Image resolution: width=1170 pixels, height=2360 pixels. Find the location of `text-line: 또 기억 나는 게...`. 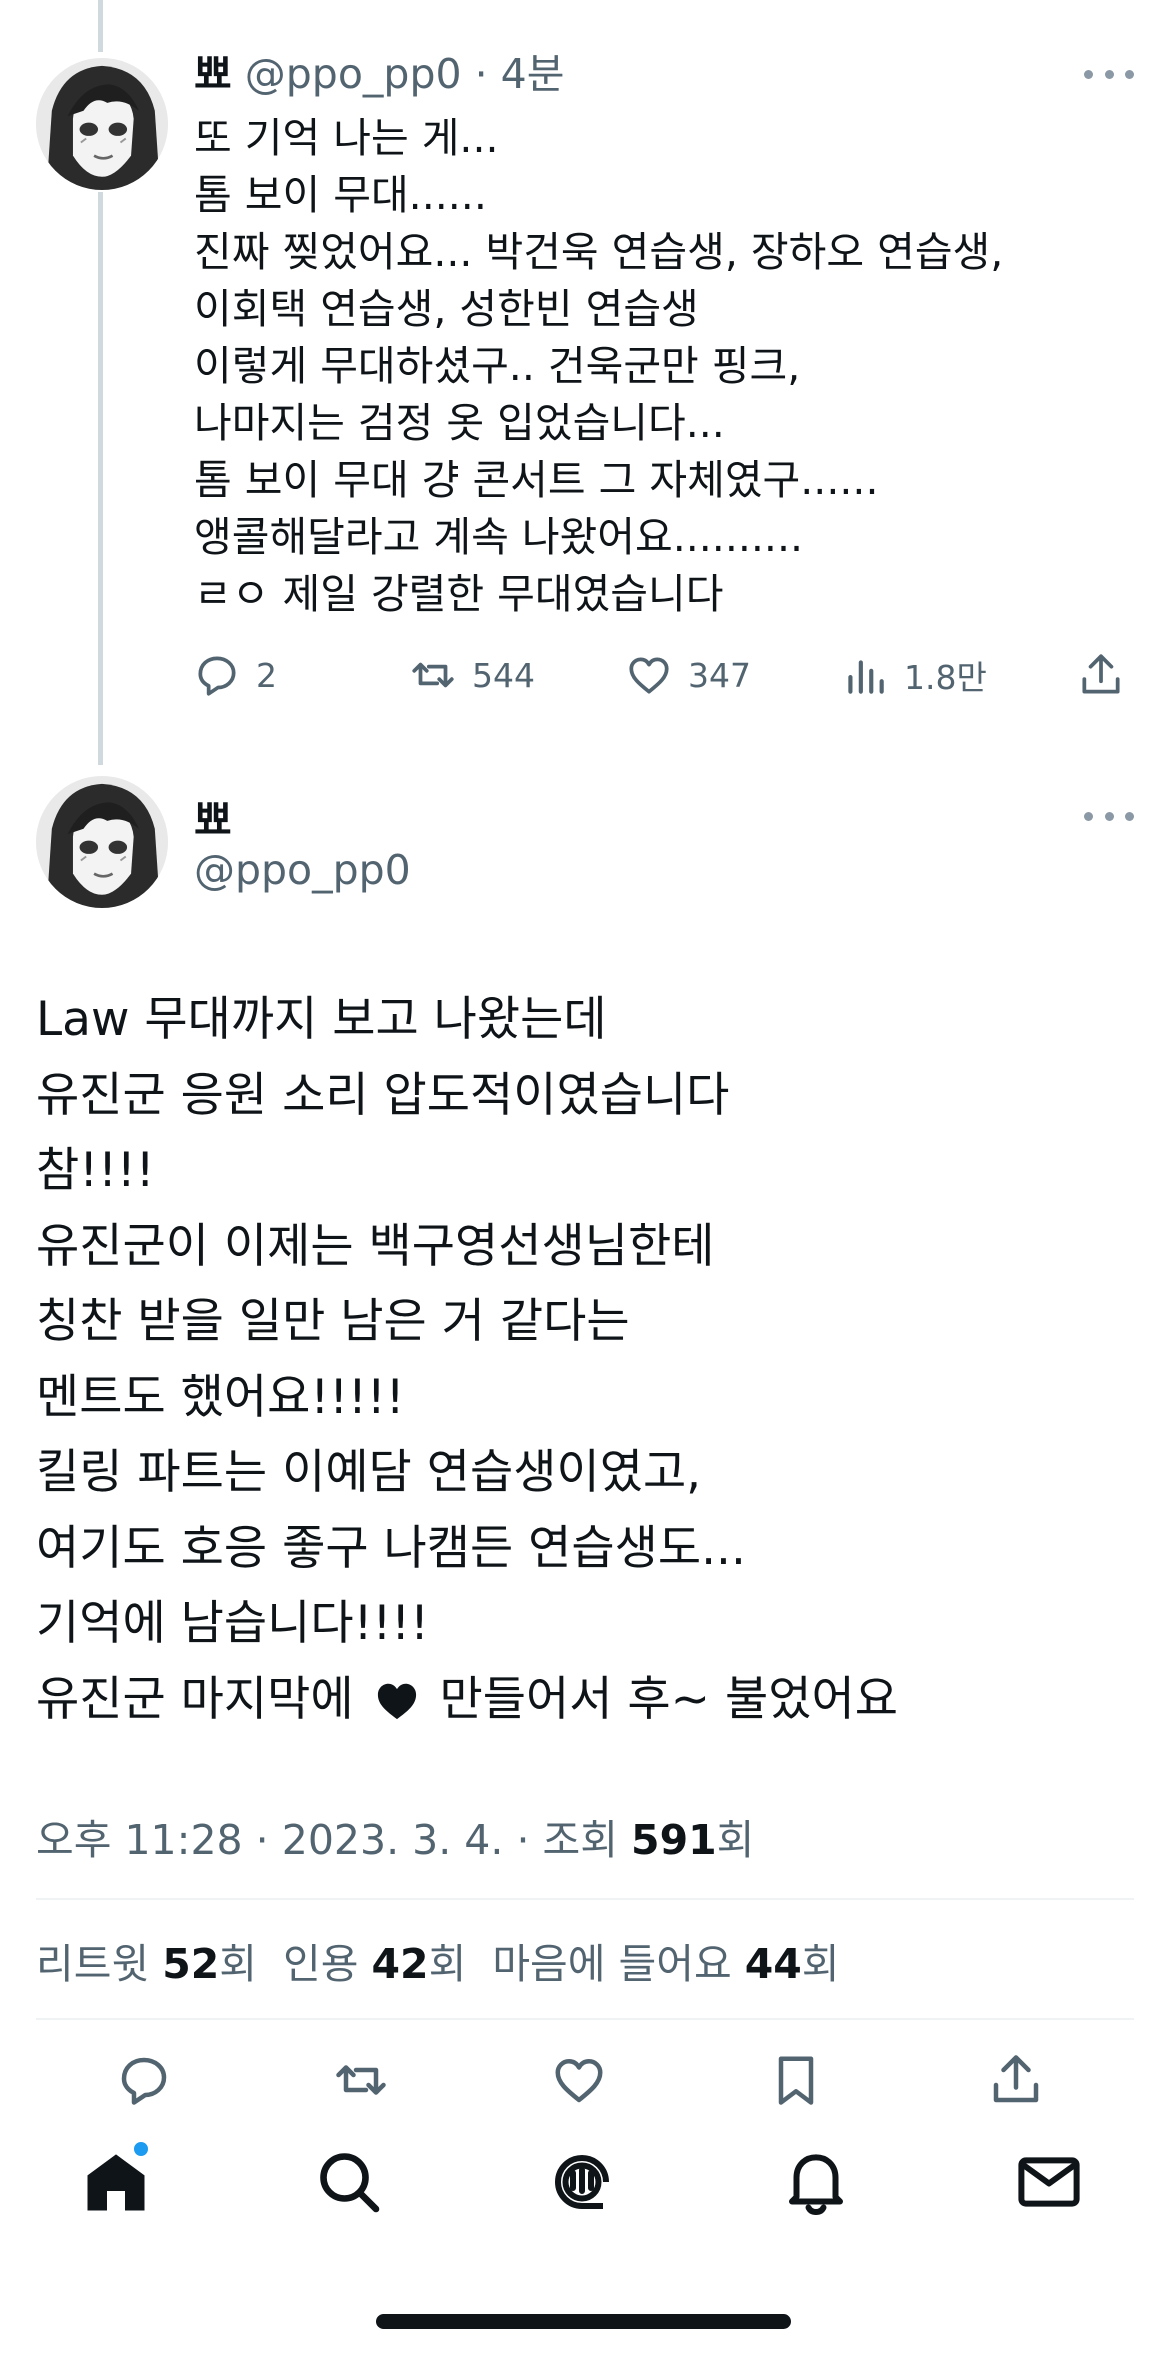

text-line: 또 기억 나는 게... is located at coordinates (346, 138).